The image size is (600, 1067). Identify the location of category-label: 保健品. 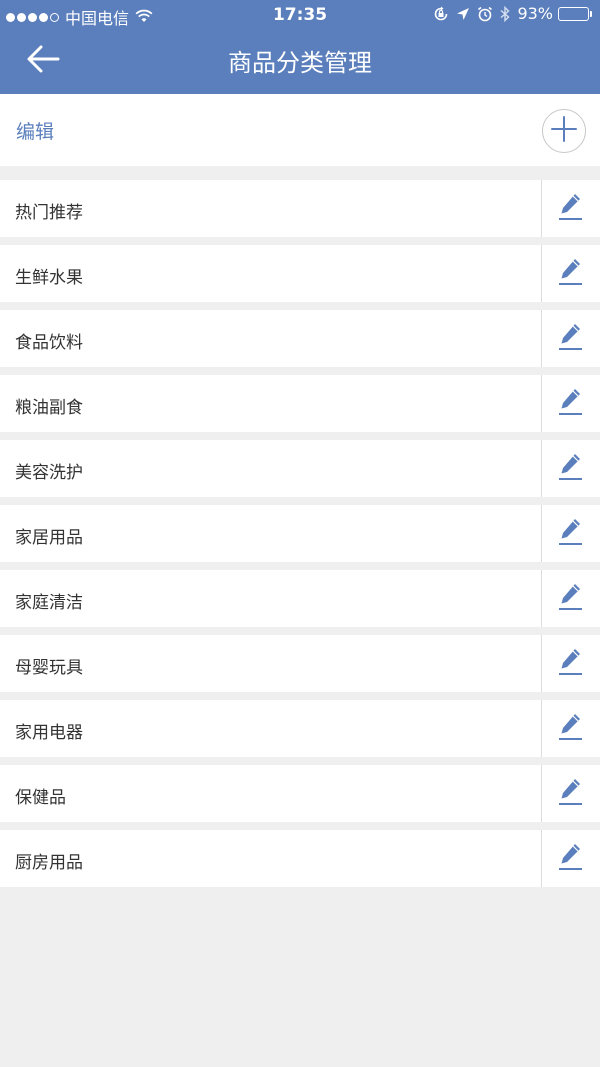
(40, 798).